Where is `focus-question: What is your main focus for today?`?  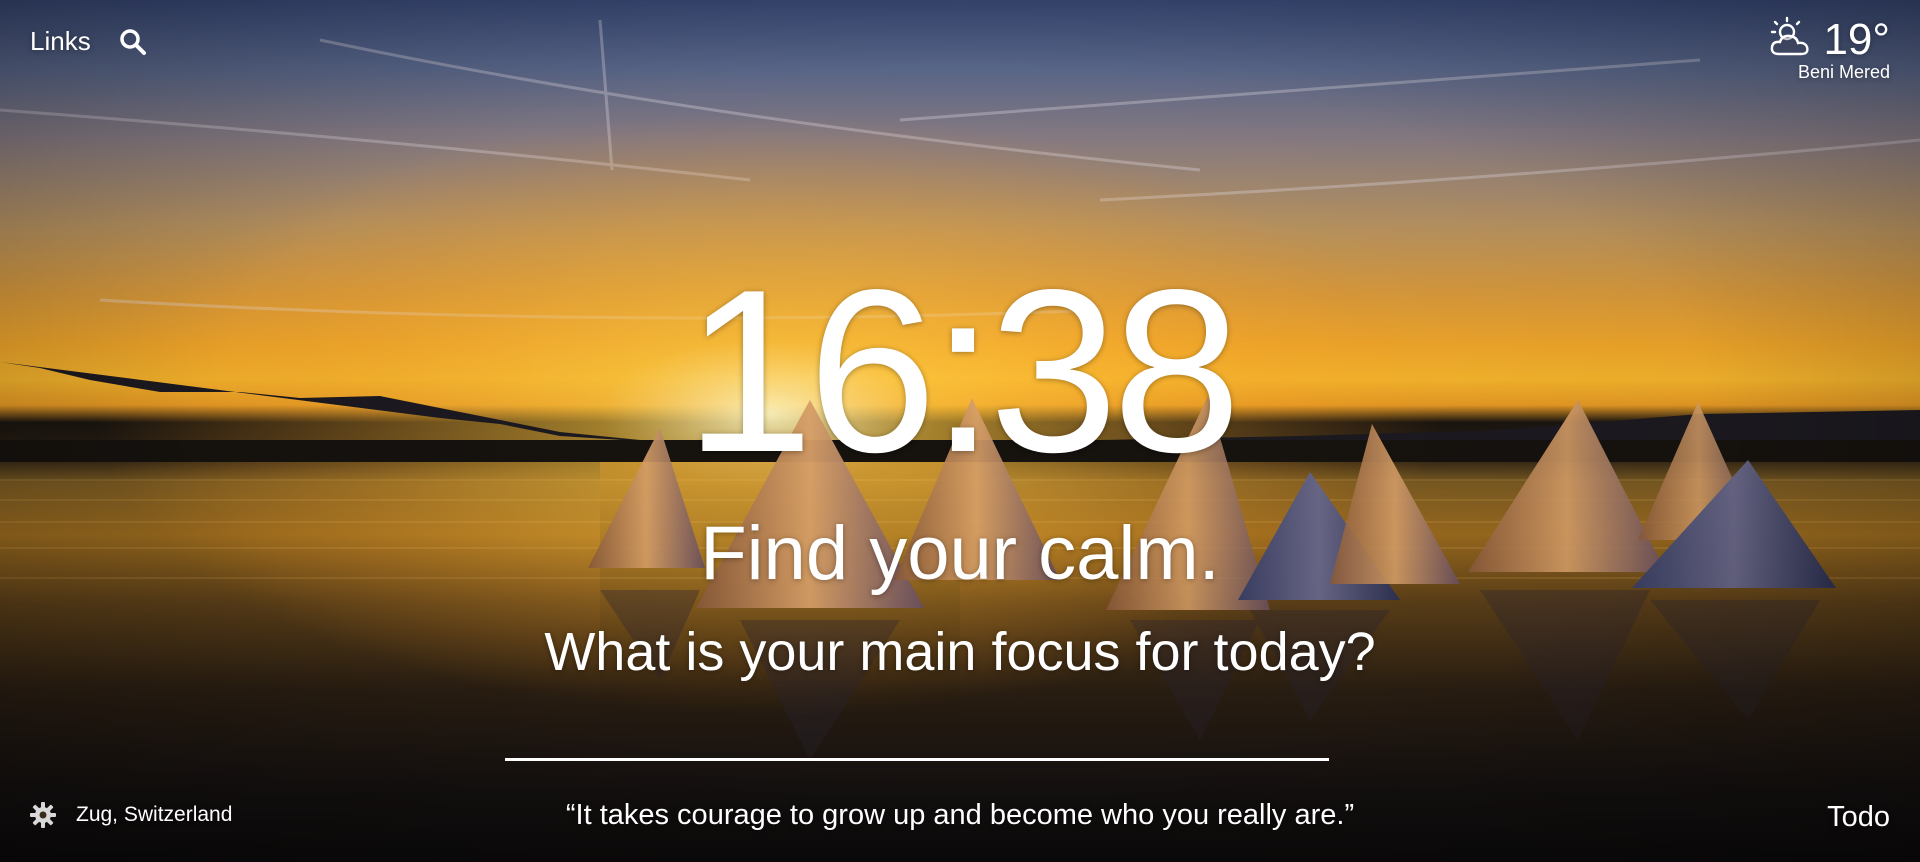
focus-question: What is your main focus for today? is located at coordinates (960, 652).